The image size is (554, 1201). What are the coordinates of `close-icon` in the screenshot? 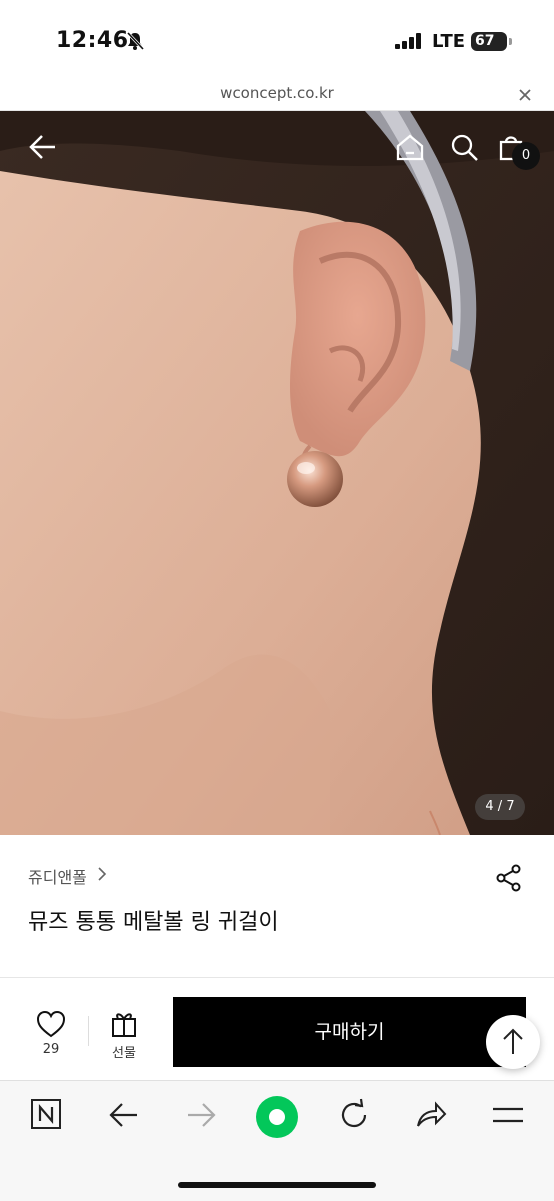 It's located at (525, 95).